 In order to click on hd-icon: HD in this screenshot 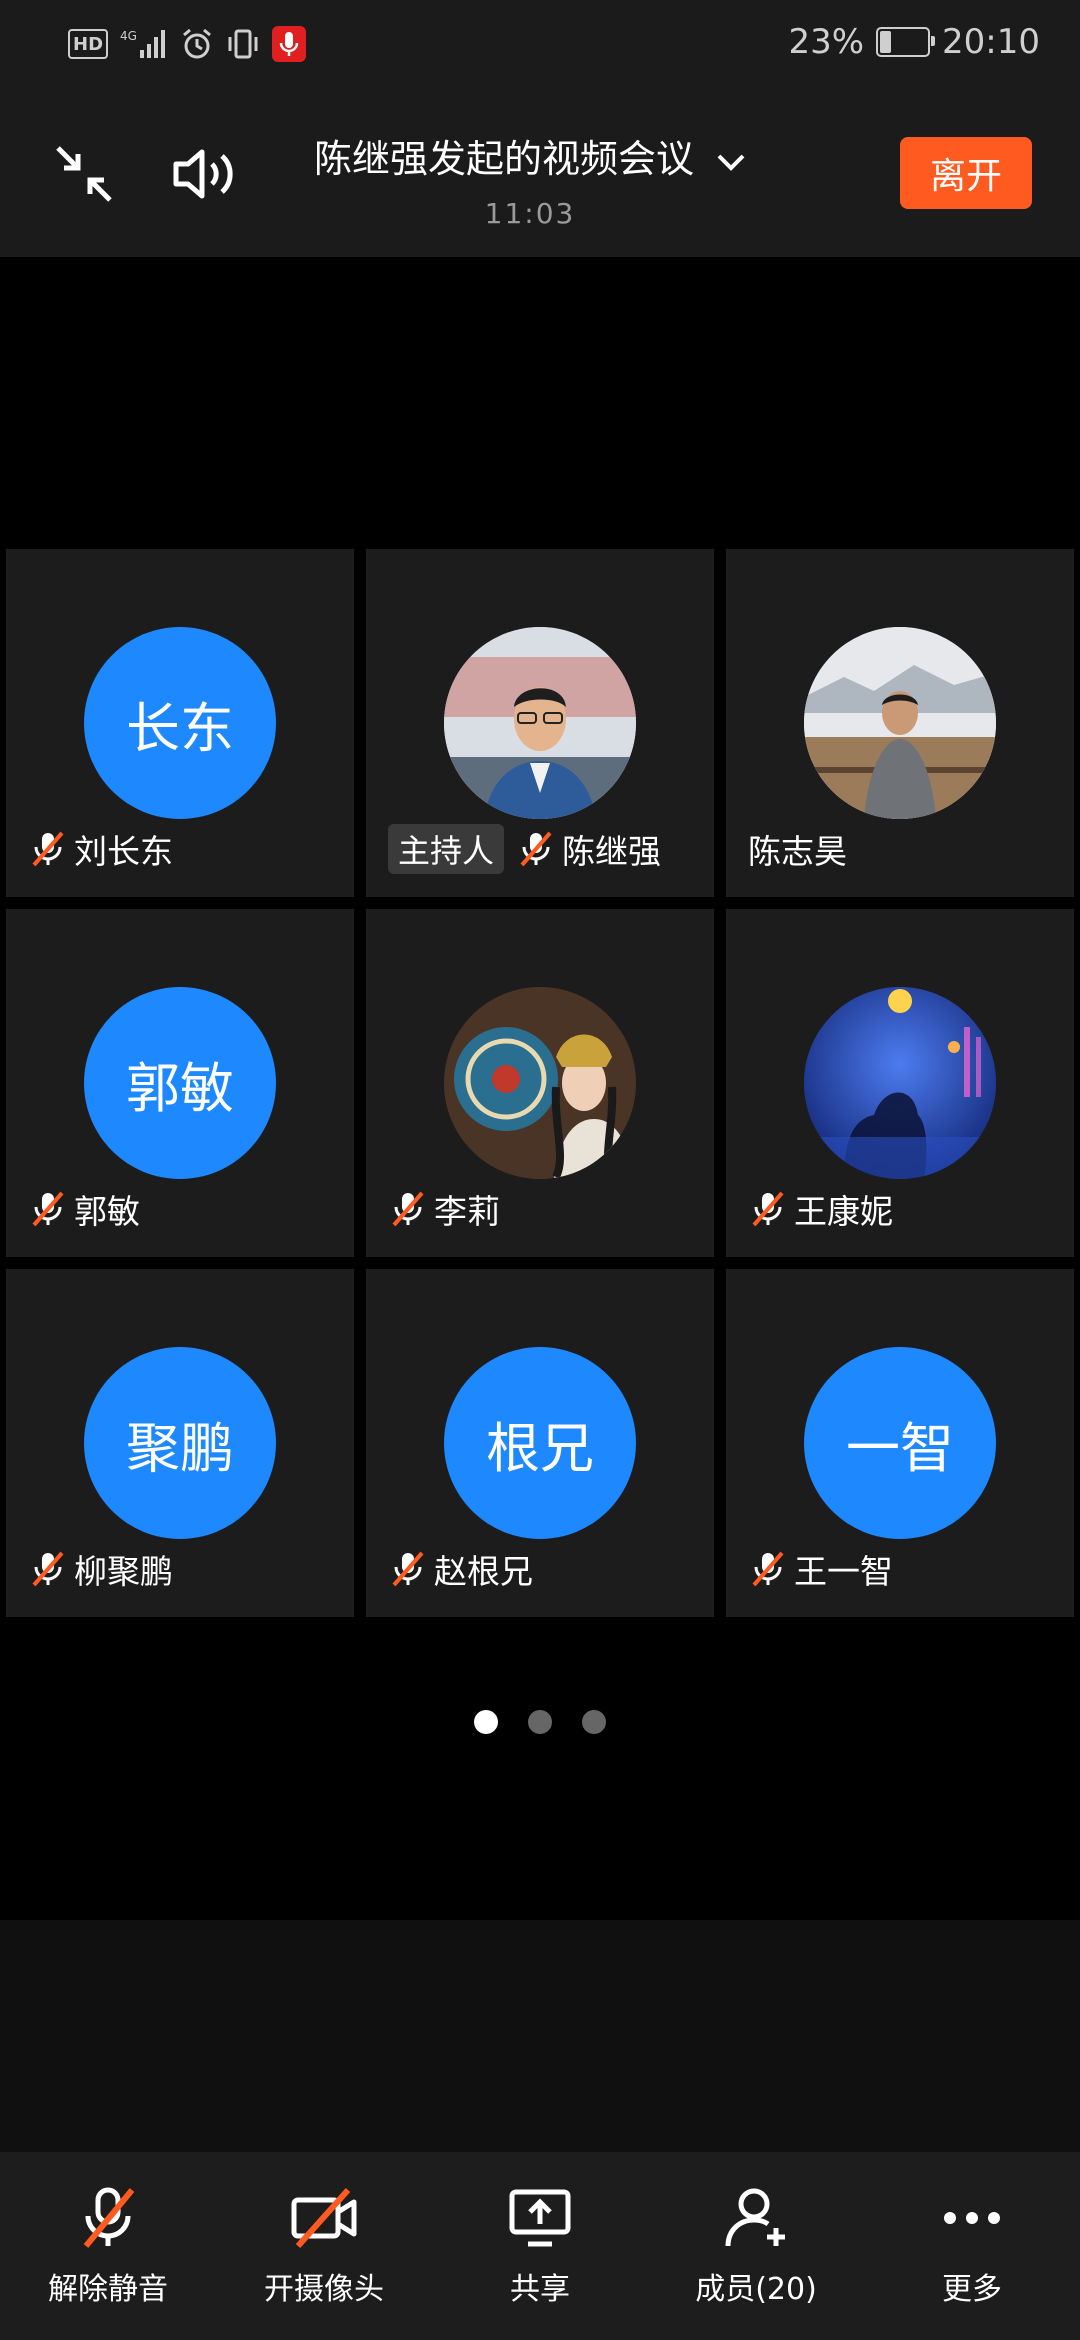, I will do `click(88, 44)`.